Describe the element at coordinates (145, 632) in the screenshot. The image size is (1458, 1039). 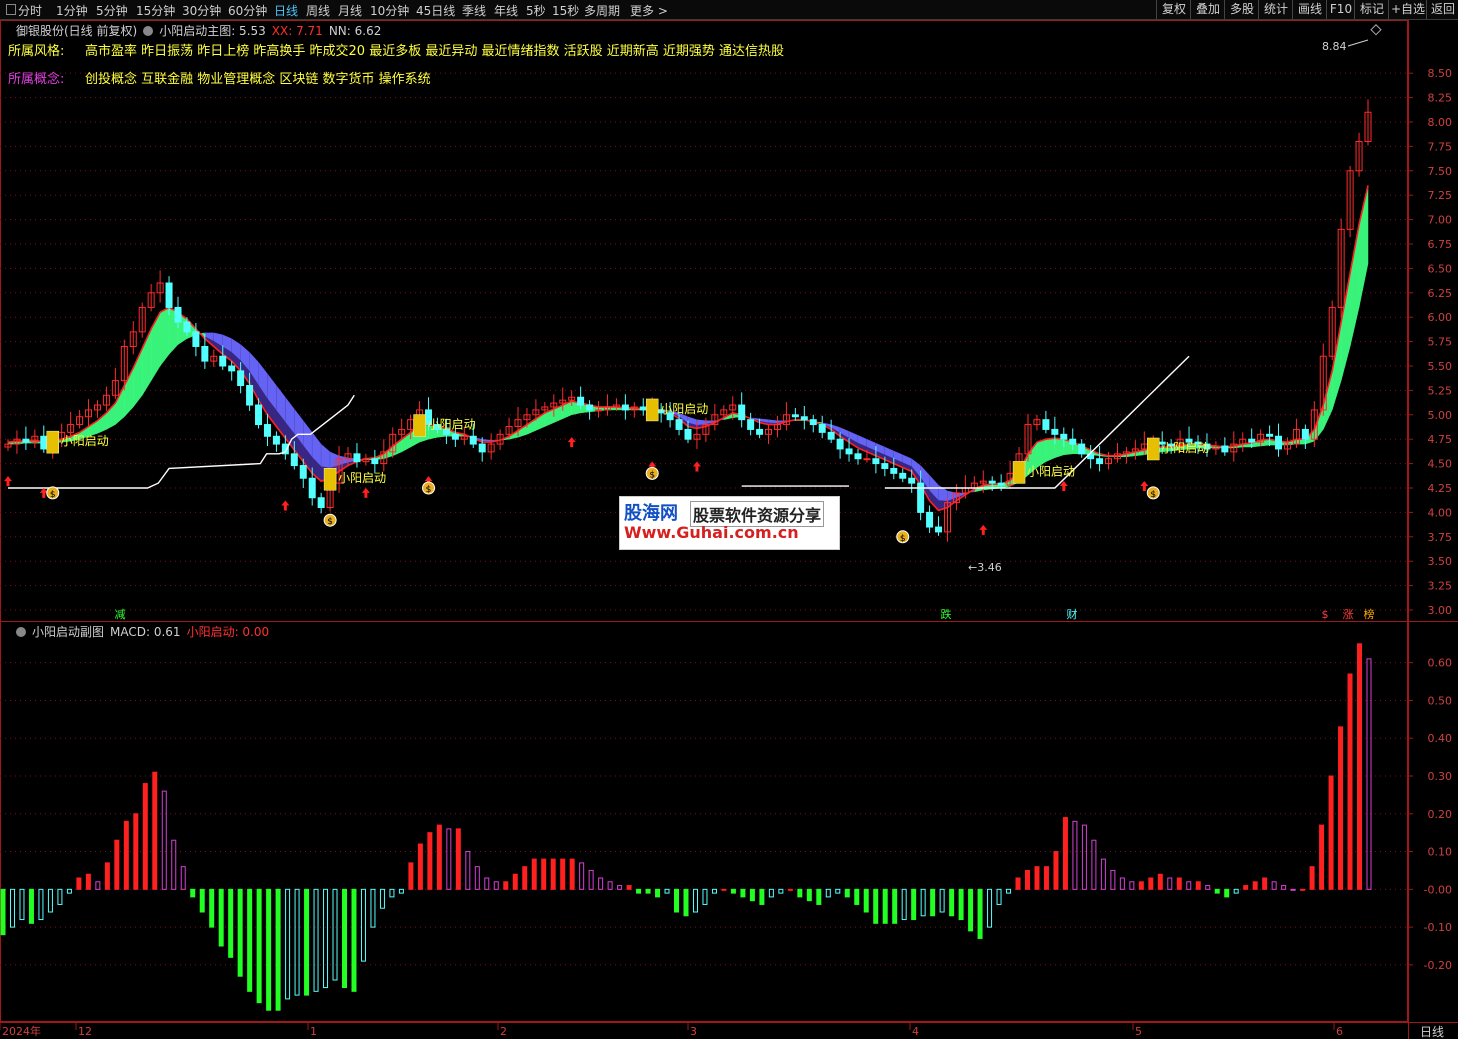
I see `macd-value: MACD: 0.61` at that location.